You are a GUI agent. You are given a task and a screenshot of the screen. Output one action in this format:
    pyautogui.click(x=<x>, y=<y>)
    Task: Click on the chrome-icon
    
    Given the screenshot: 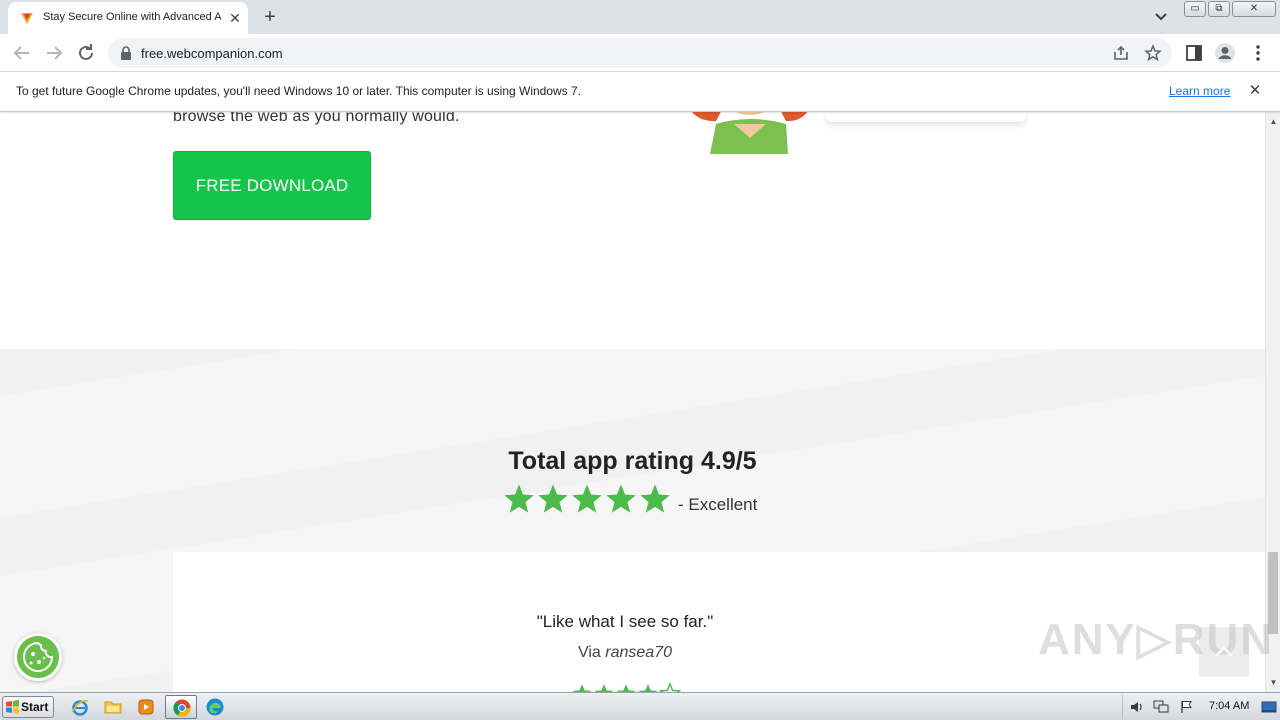 What is the action you would take?
    pyautogui.click(x=182, y=708)
    